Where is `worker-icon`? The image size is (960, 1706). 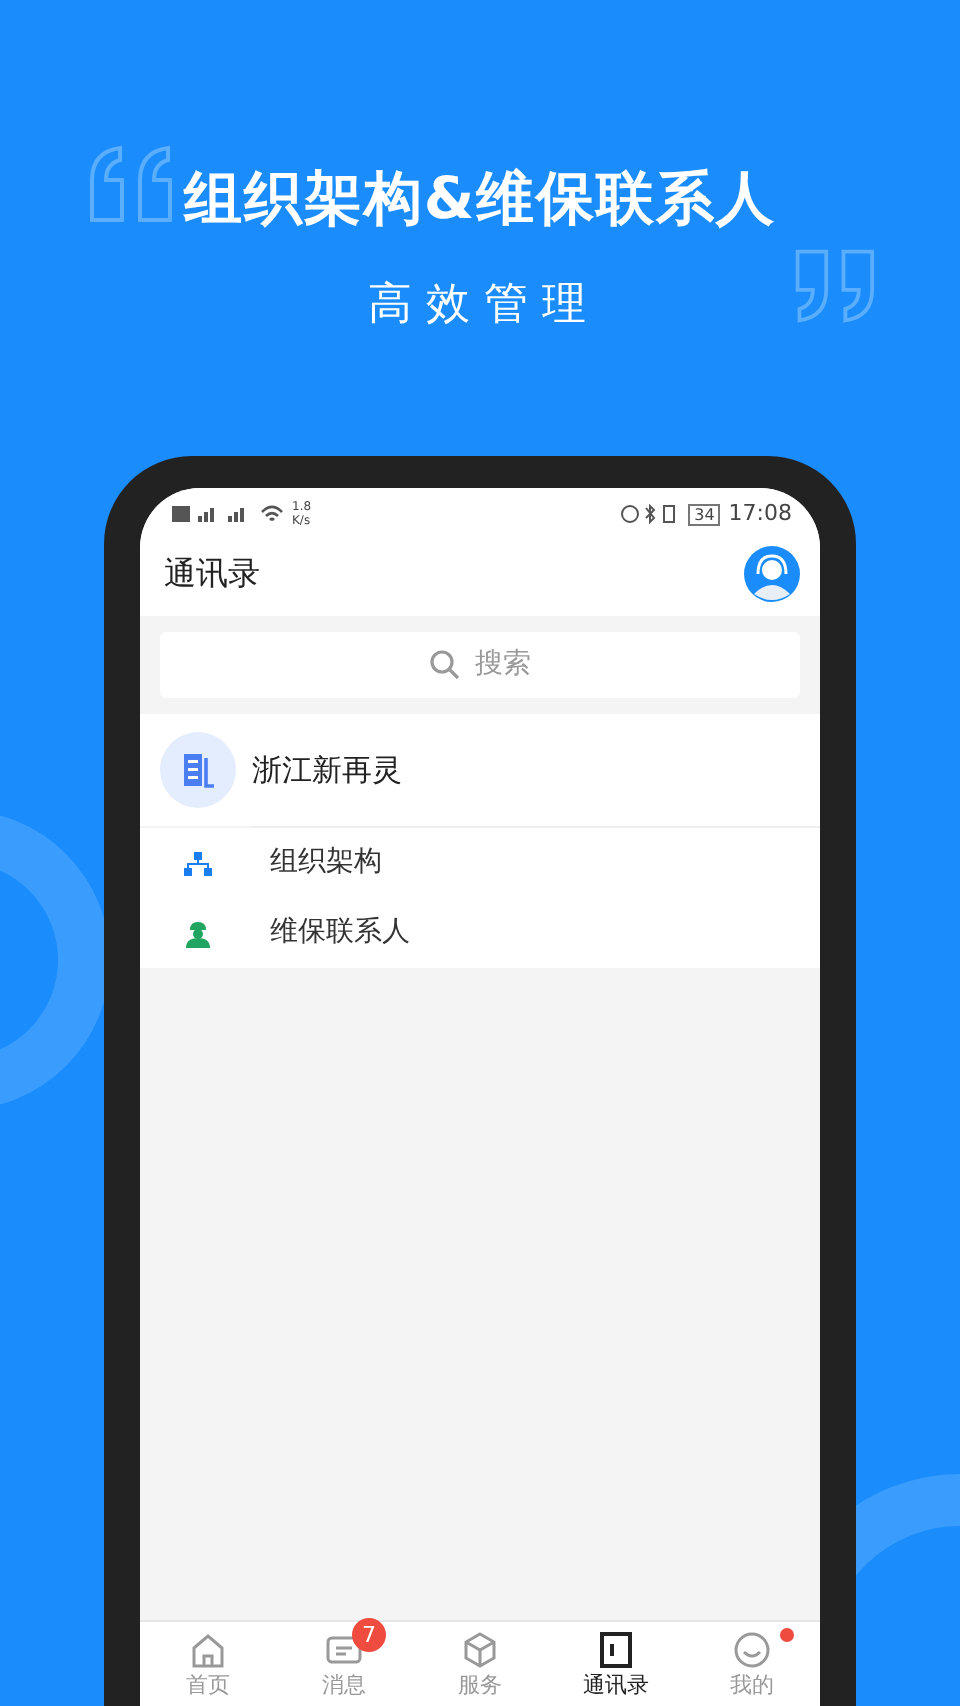
worker-icon is located at coordinates (198, 933).